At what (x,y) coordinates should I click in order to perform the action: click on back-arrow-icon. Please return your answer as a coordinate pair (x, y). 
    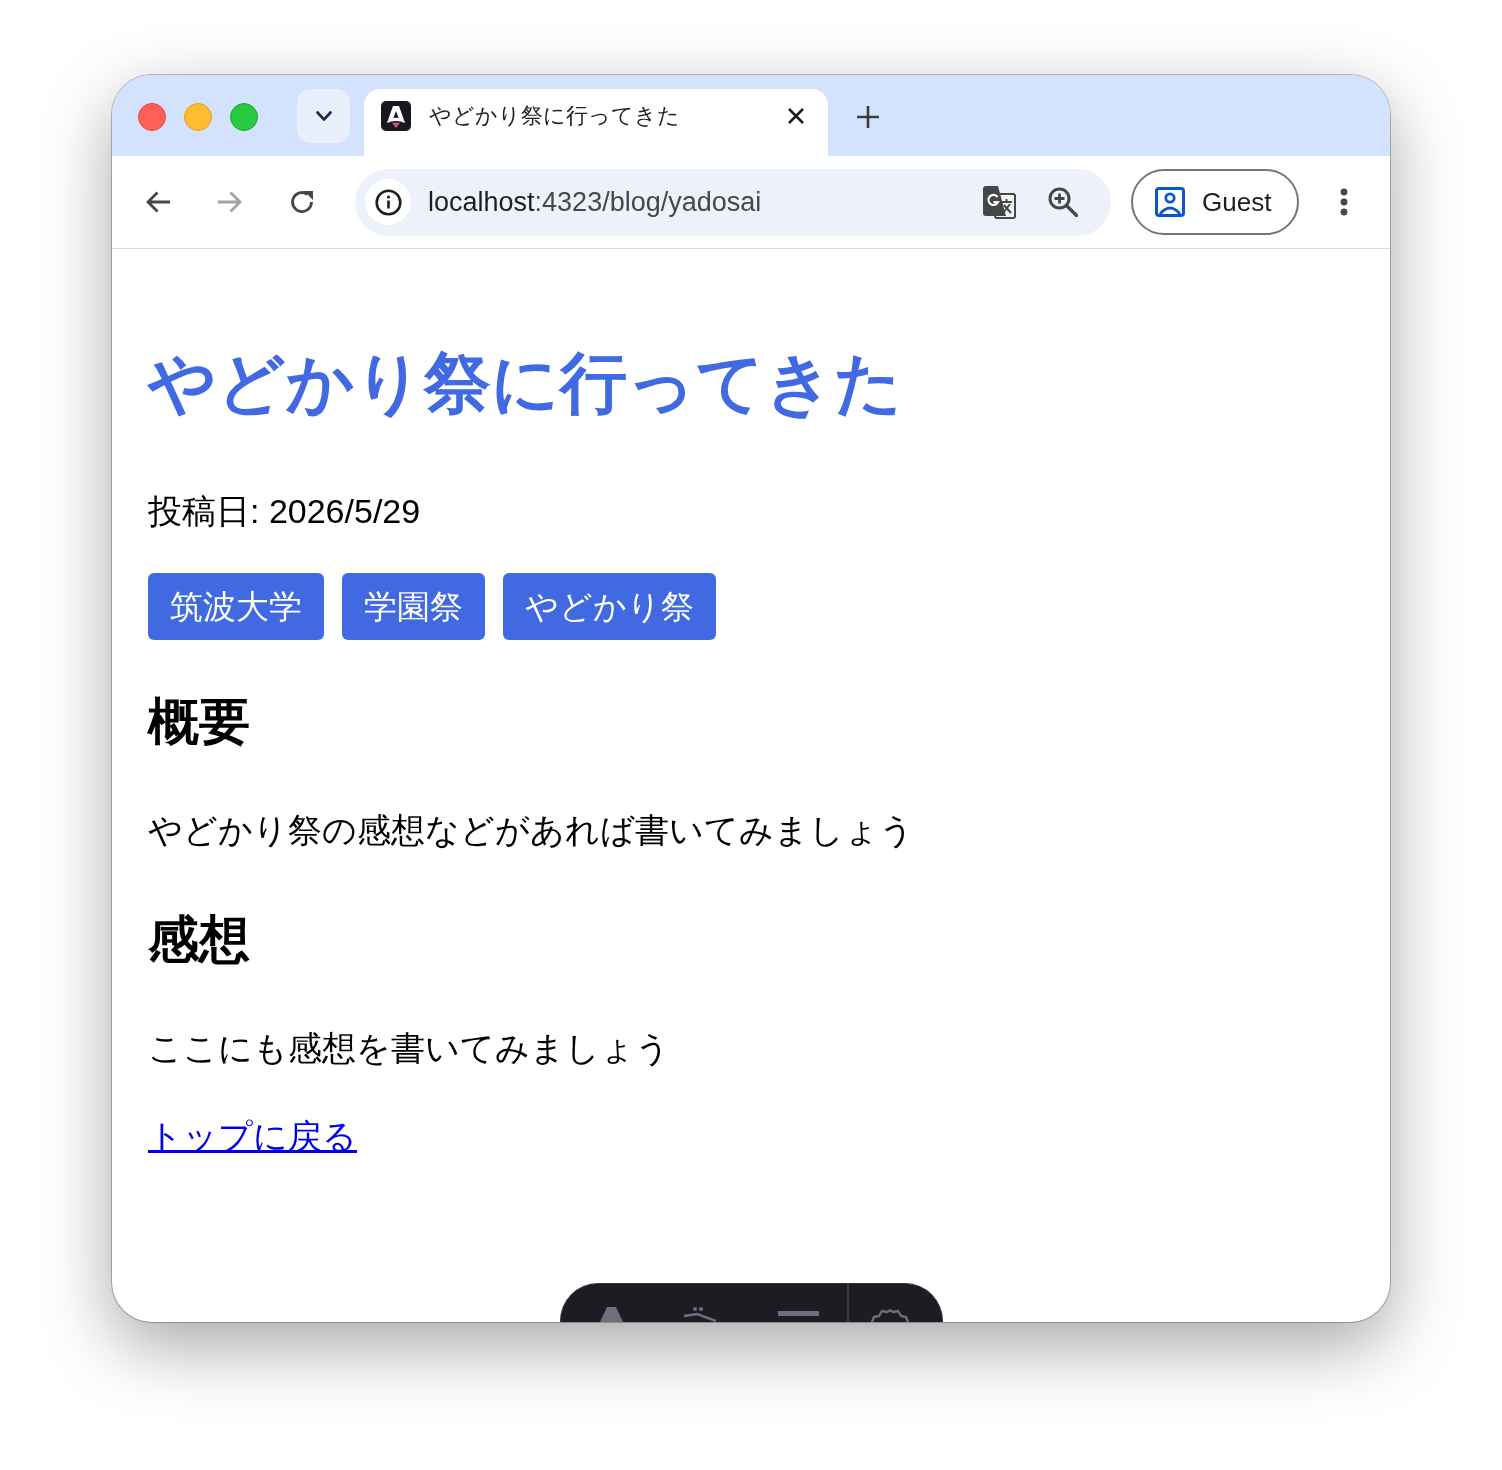
    Looking at the image, I should click on (158, 202).